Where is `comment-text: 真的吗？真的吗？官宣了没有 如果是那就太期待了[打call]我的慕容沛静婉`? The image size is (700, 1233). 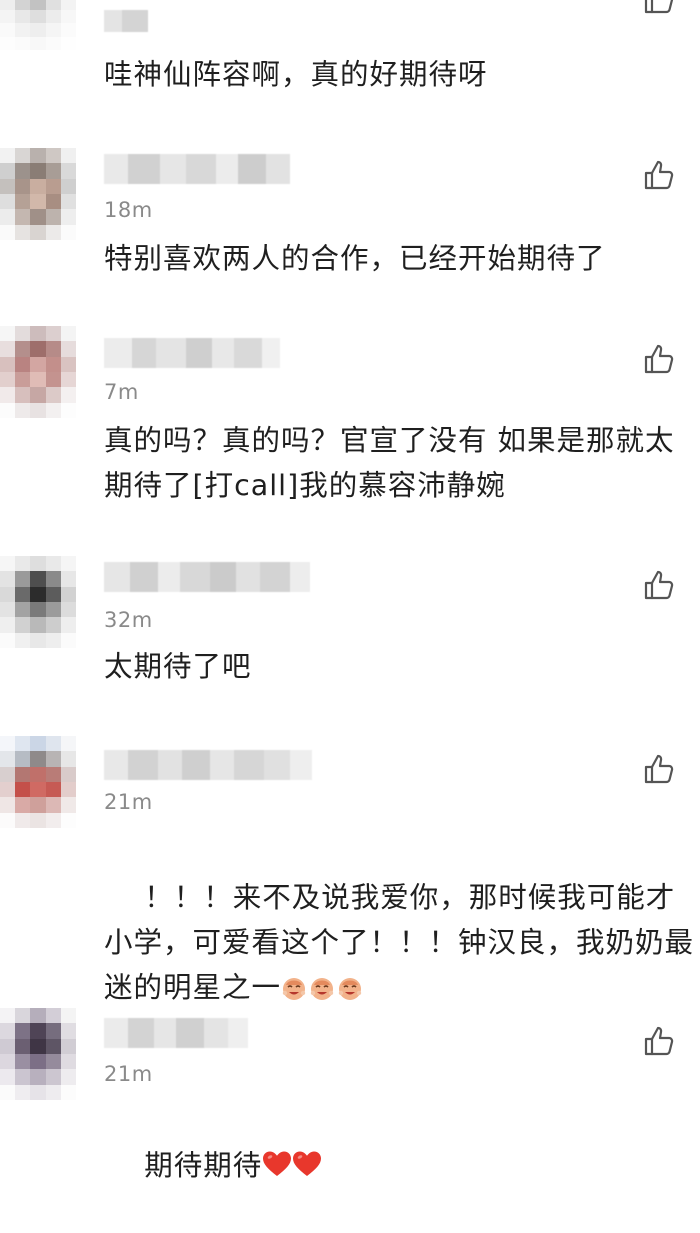
comment-text: 真的吗？真的吗？官宣了没有 如果是那就太期待了[打call]我的慕容沛静婉 is located at coordinates (389, 463).